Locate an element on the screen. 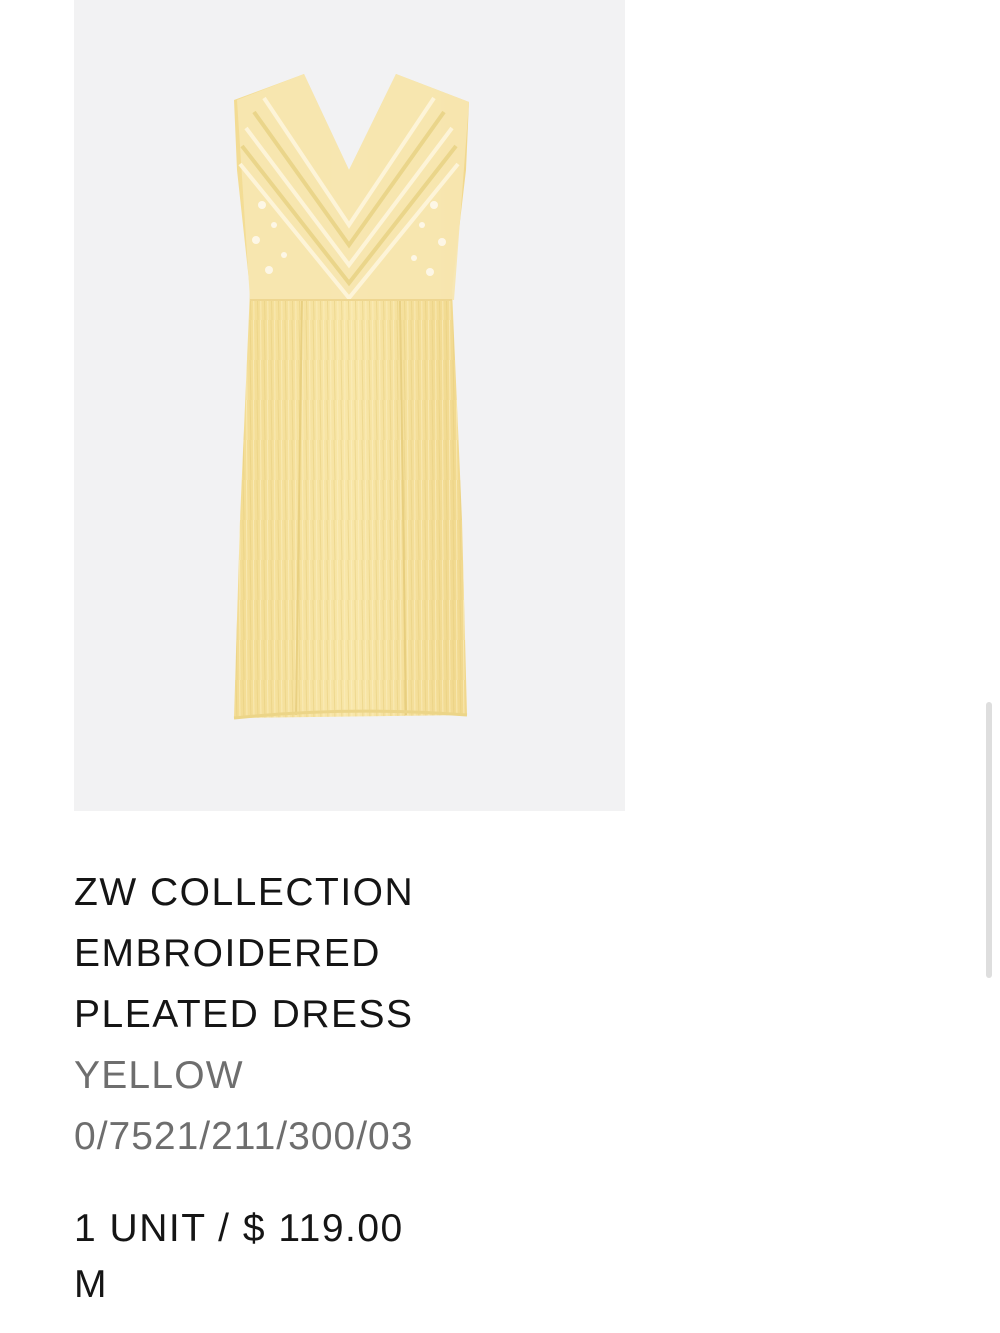 The image size is (1000, 1333). dress-illustration is located at coordinates (351, 397).